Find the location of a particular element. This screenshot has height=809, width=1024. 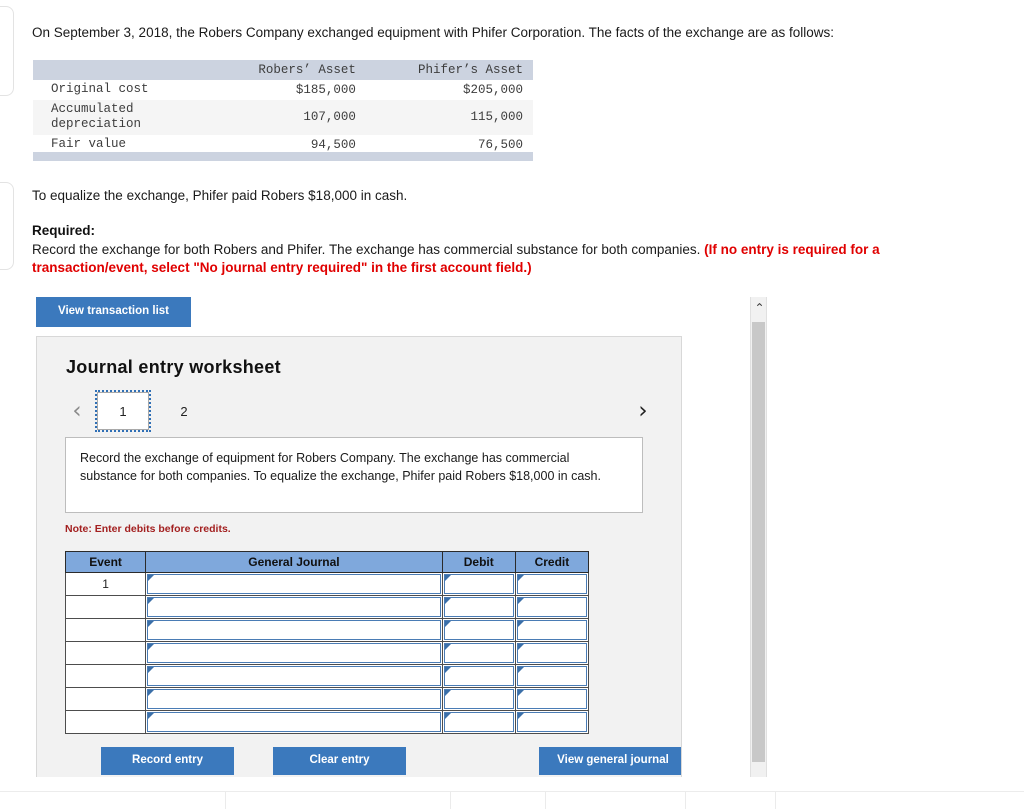

table-row: Accumulated depreciation 107,000 115,000 is located at coordinates (283, 117).